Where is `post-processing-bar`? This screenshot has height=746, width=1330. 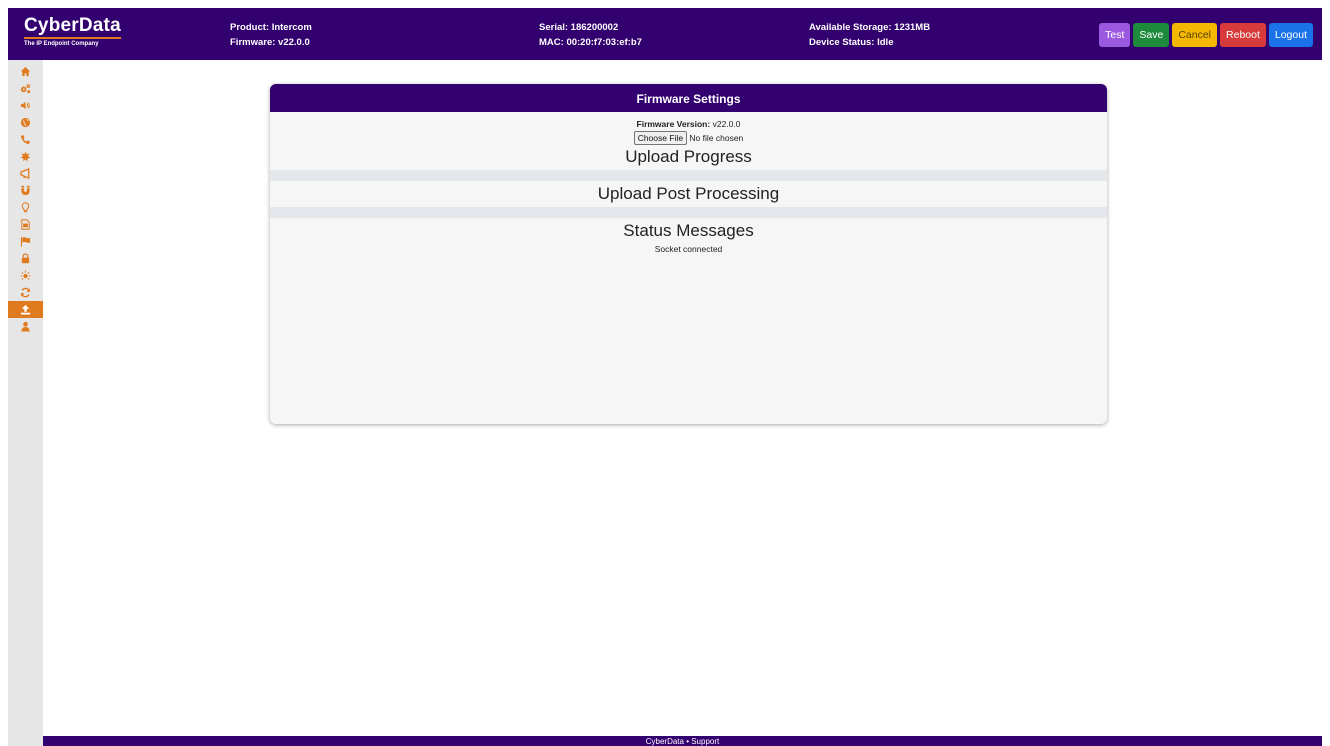
post-processing-bar is located at coordinates (688, 212).